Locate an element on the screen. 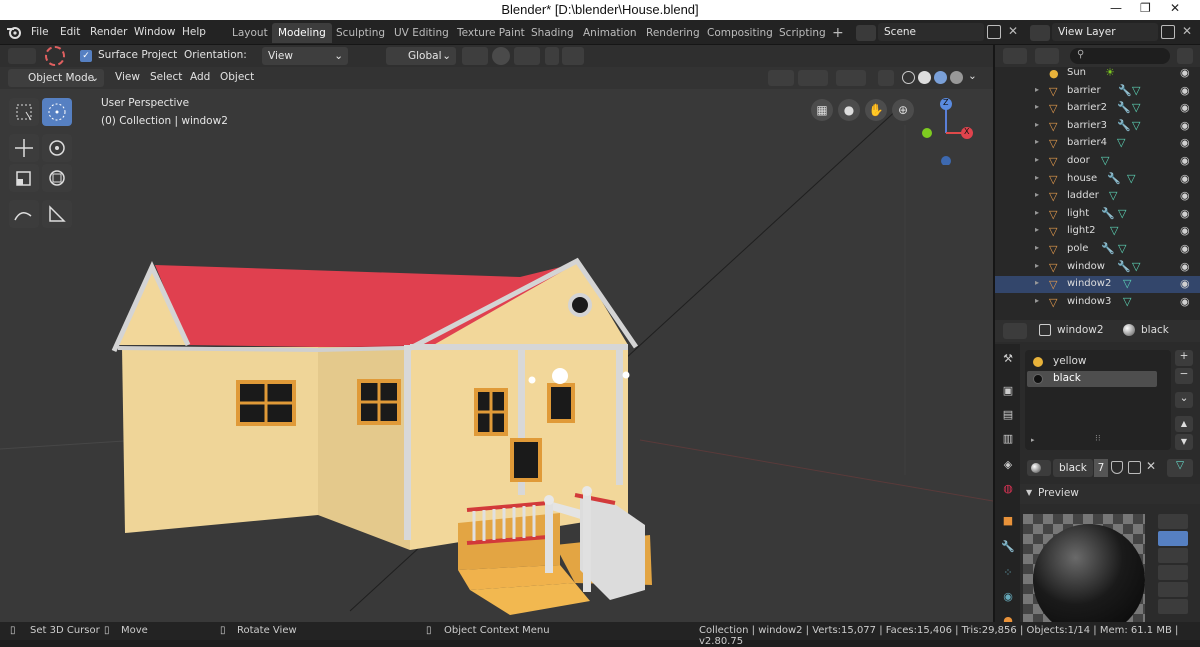 Image resolution: width=1200 pixels, height=647 pixels. world-tab-icon: ◍ is located at coordinates (1008, 489).